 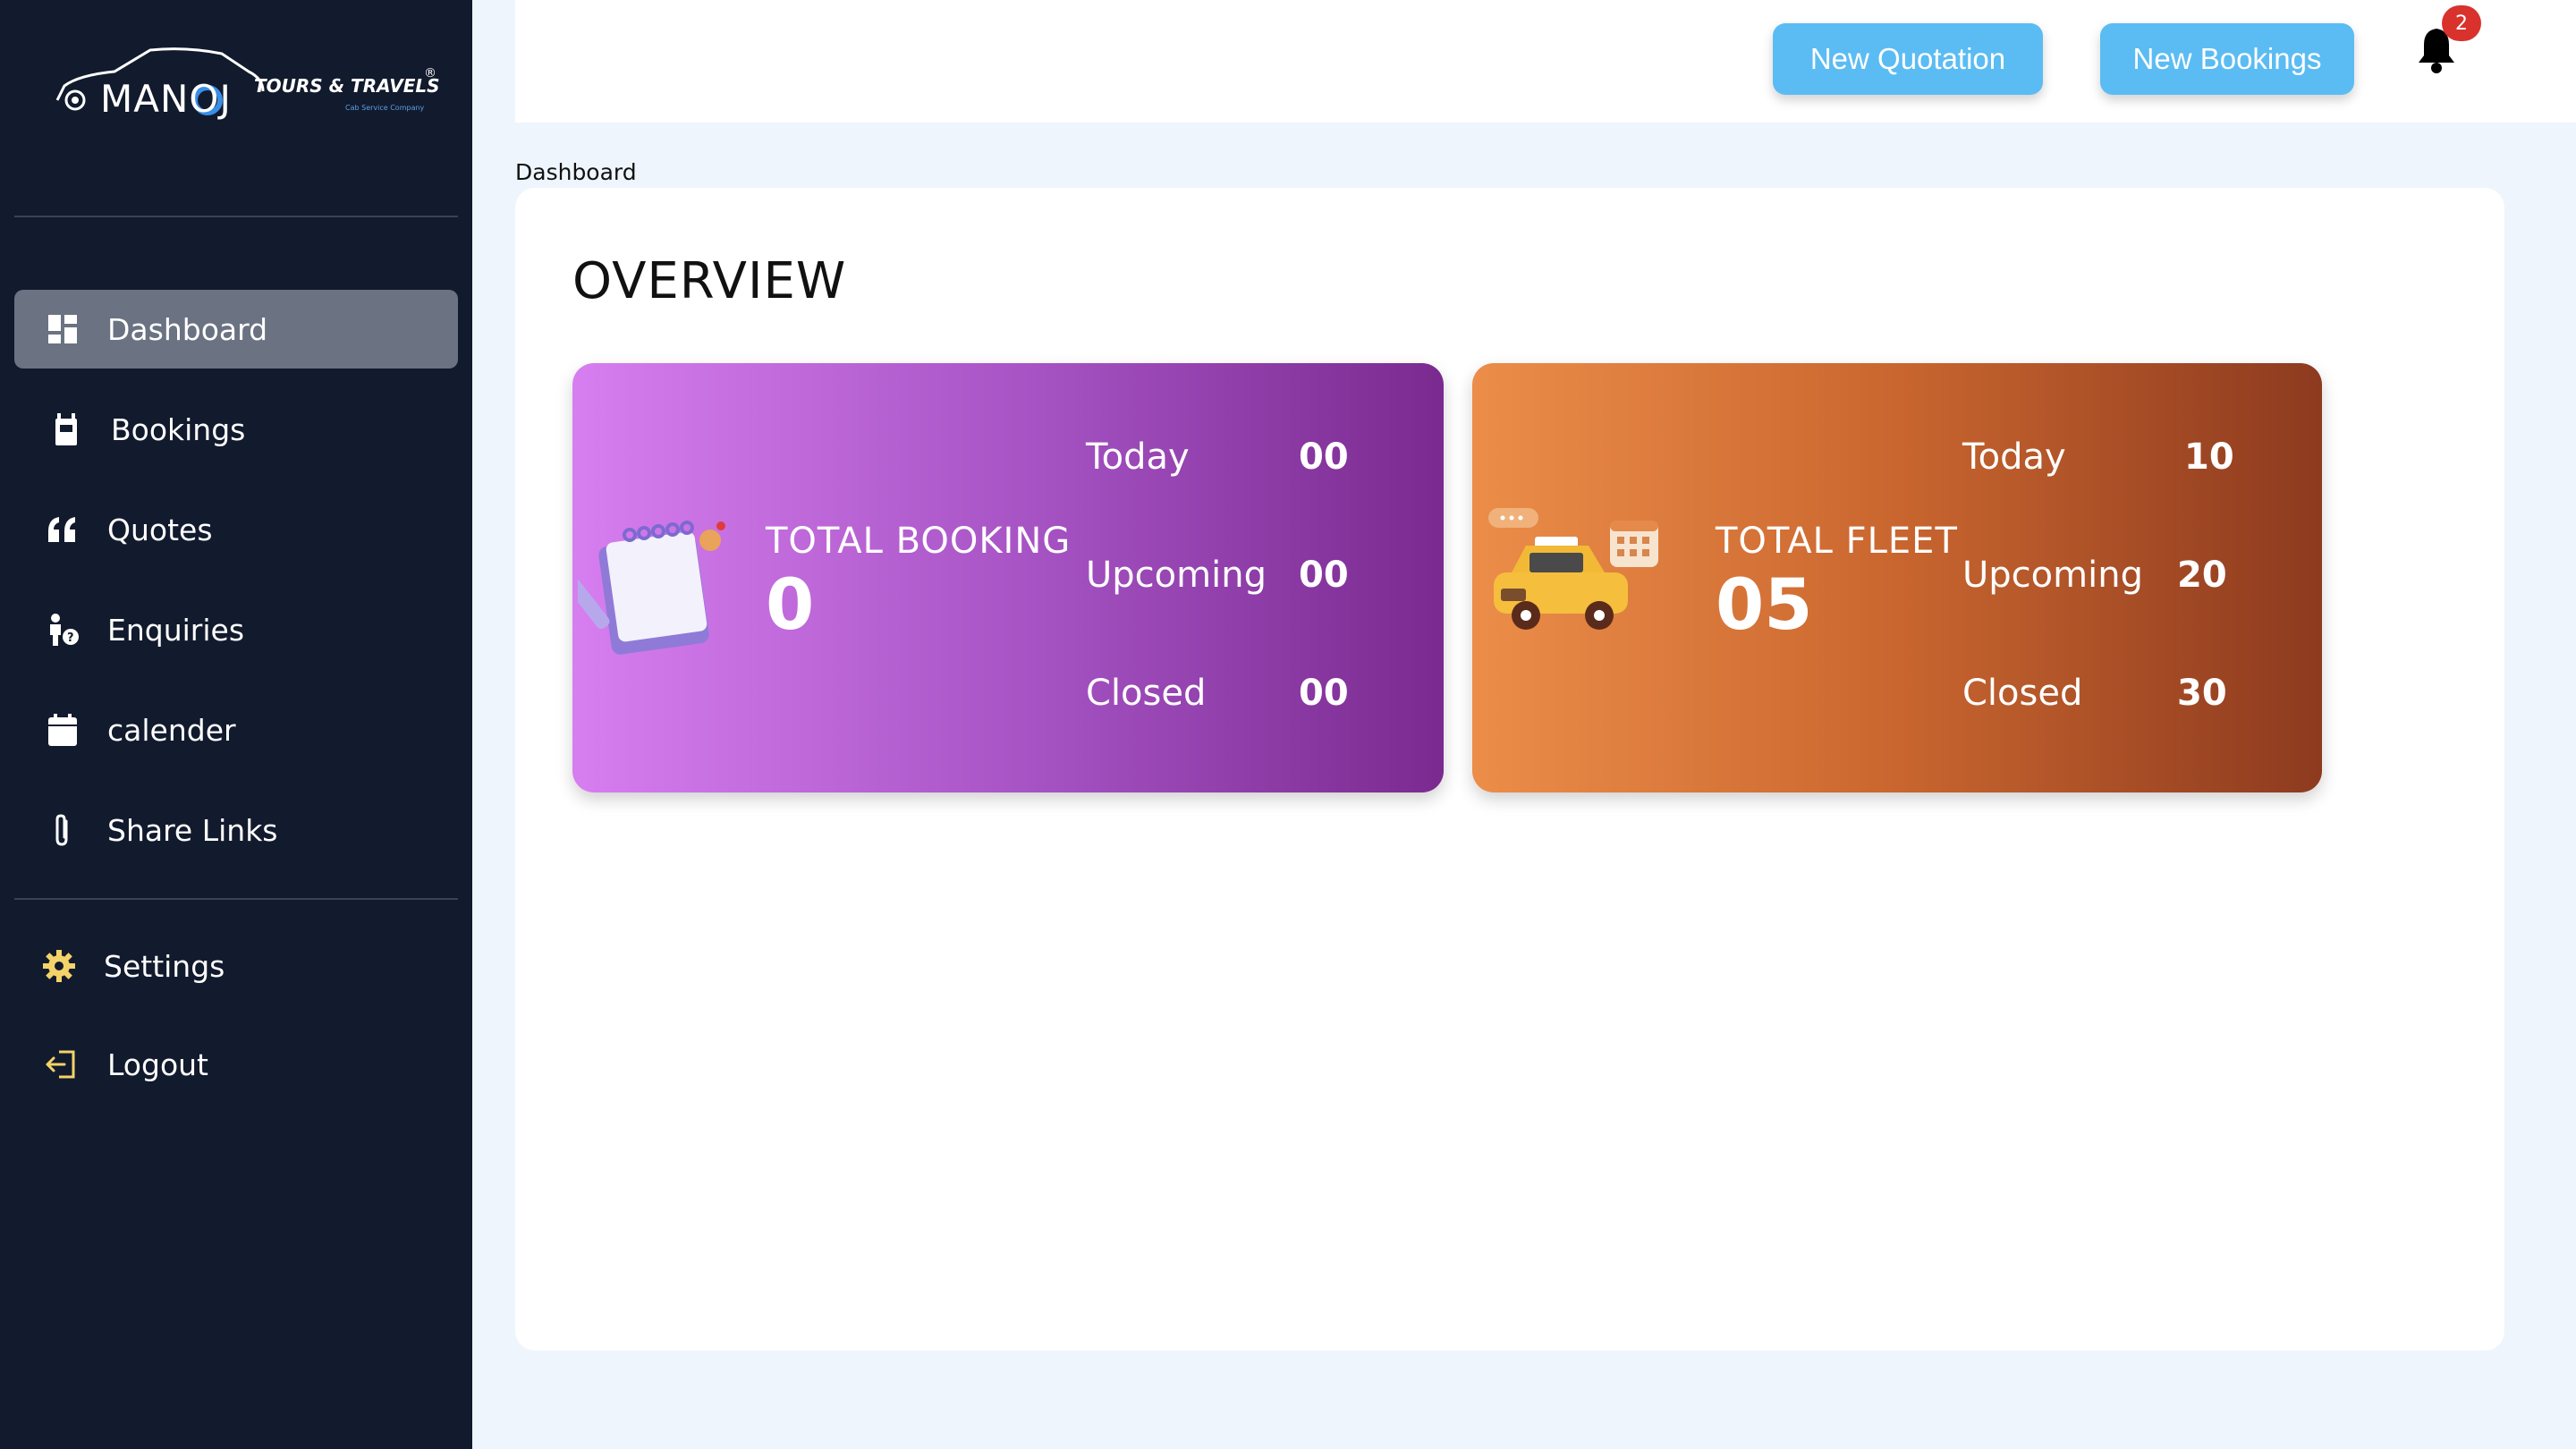 I want to click on new-bookings-button: New Bookings, so click(x=2227, y=59).